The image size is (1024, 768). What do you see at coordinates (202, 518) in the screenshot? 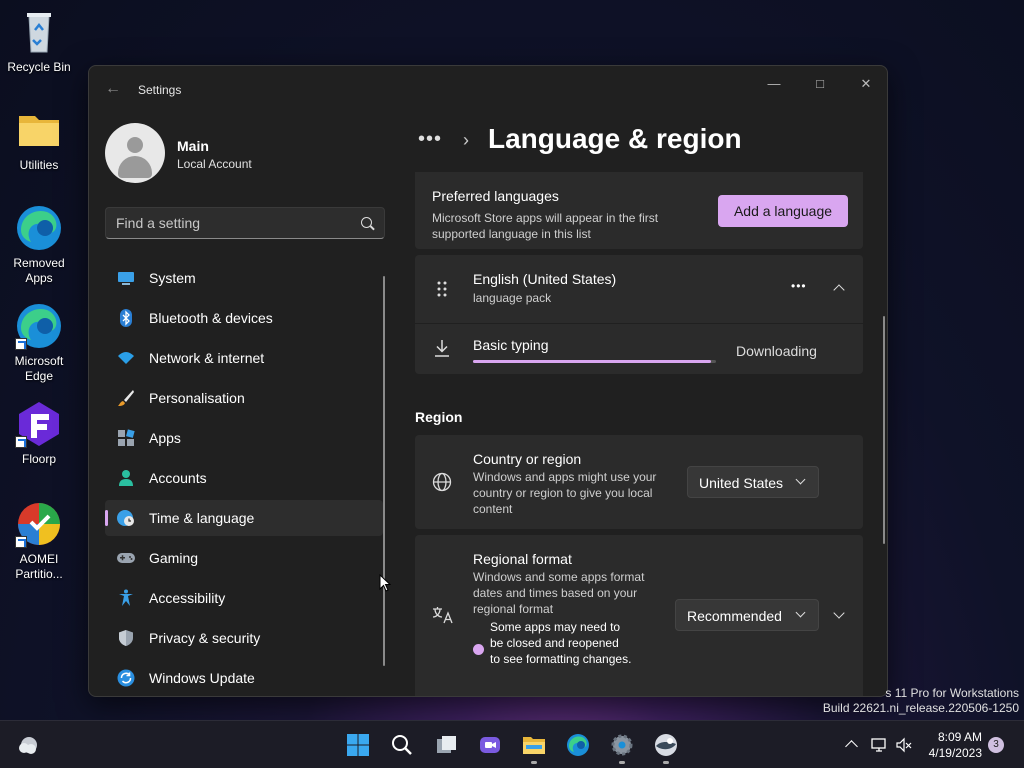
I see `sidebar-item-label: Time & language` at bounding box center [202, 518].